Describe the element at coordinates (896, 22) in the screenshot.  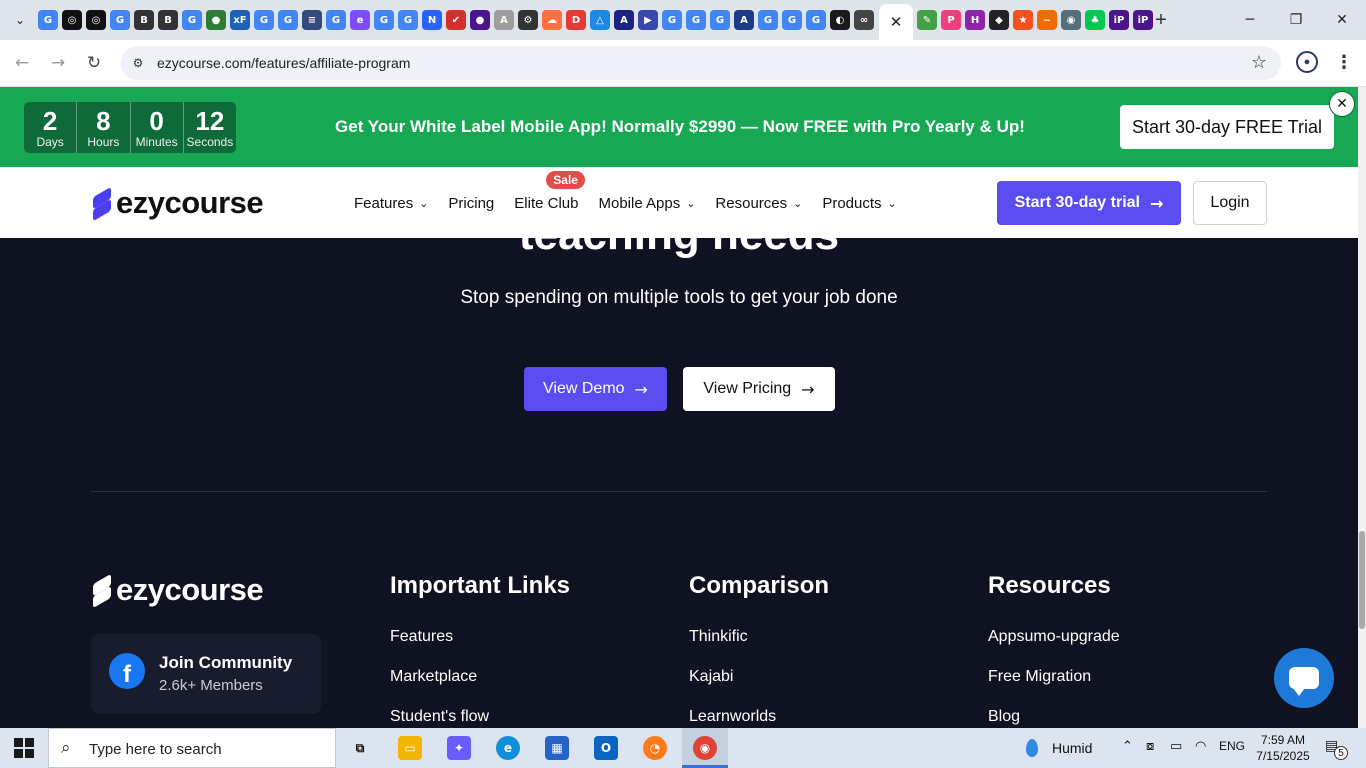
I see `close-tab-icon: ✕` at that location.